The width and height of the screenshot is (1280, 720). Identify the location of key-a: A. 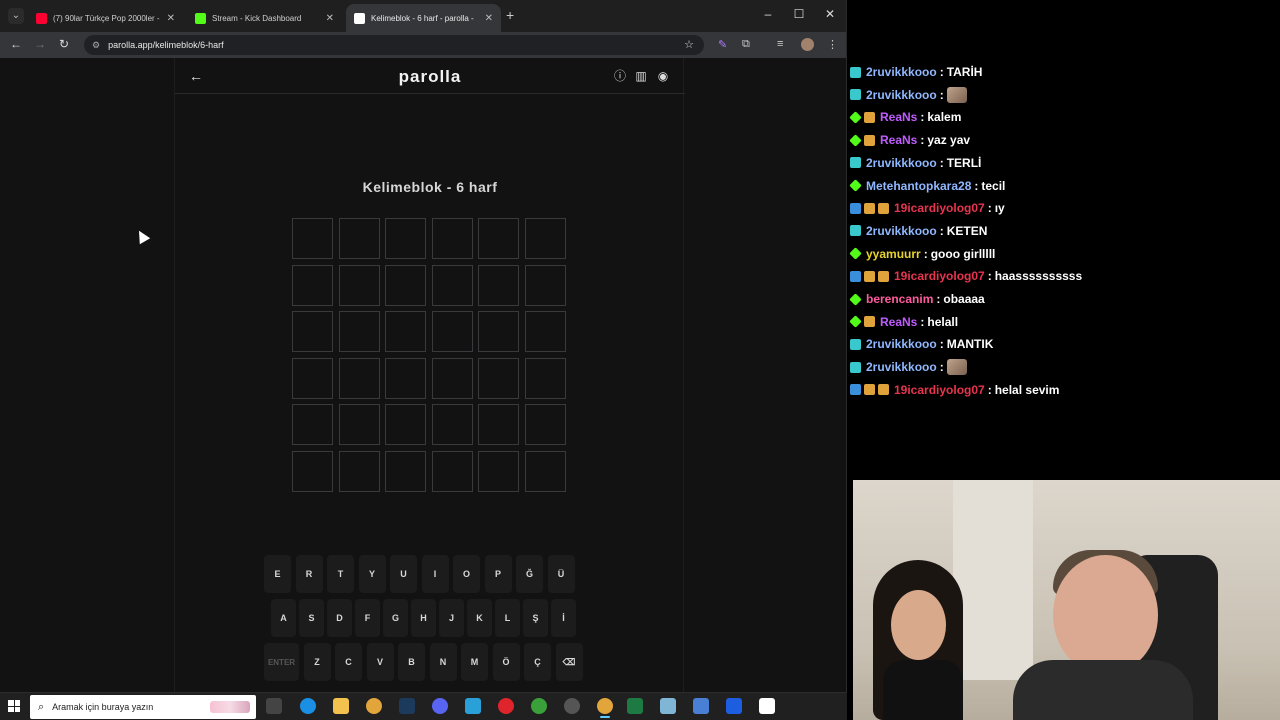
(283, 618).